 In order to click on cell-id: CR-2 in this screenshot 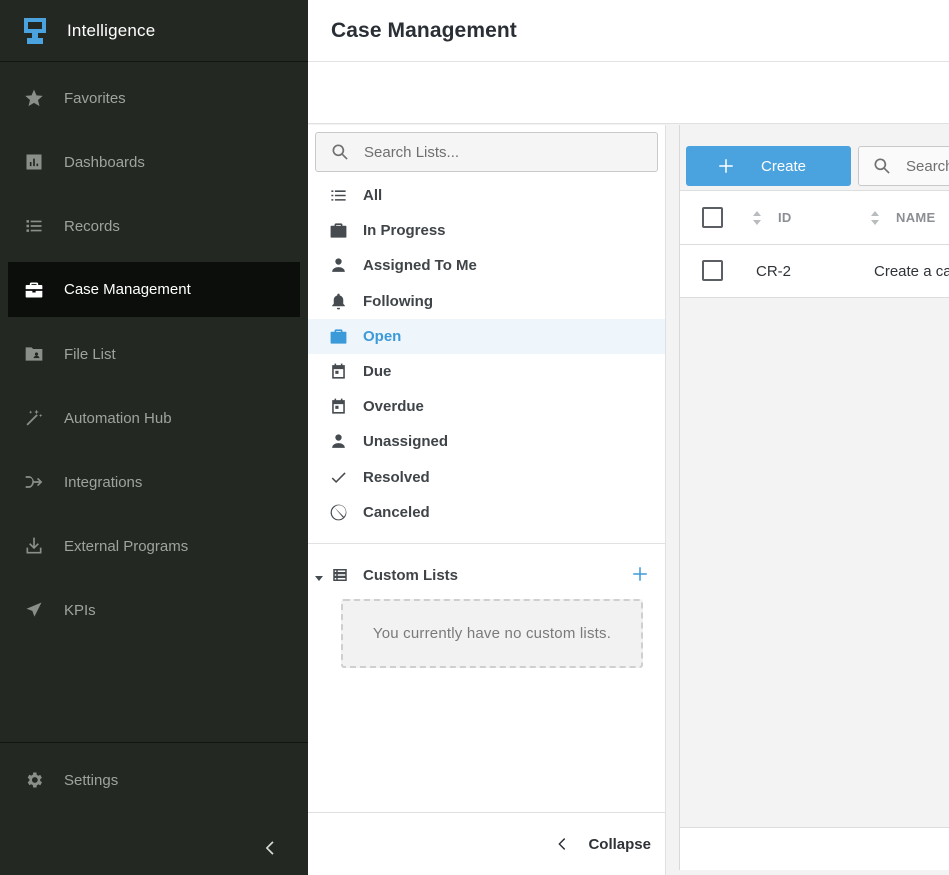, I will do `click(773, 271)`.